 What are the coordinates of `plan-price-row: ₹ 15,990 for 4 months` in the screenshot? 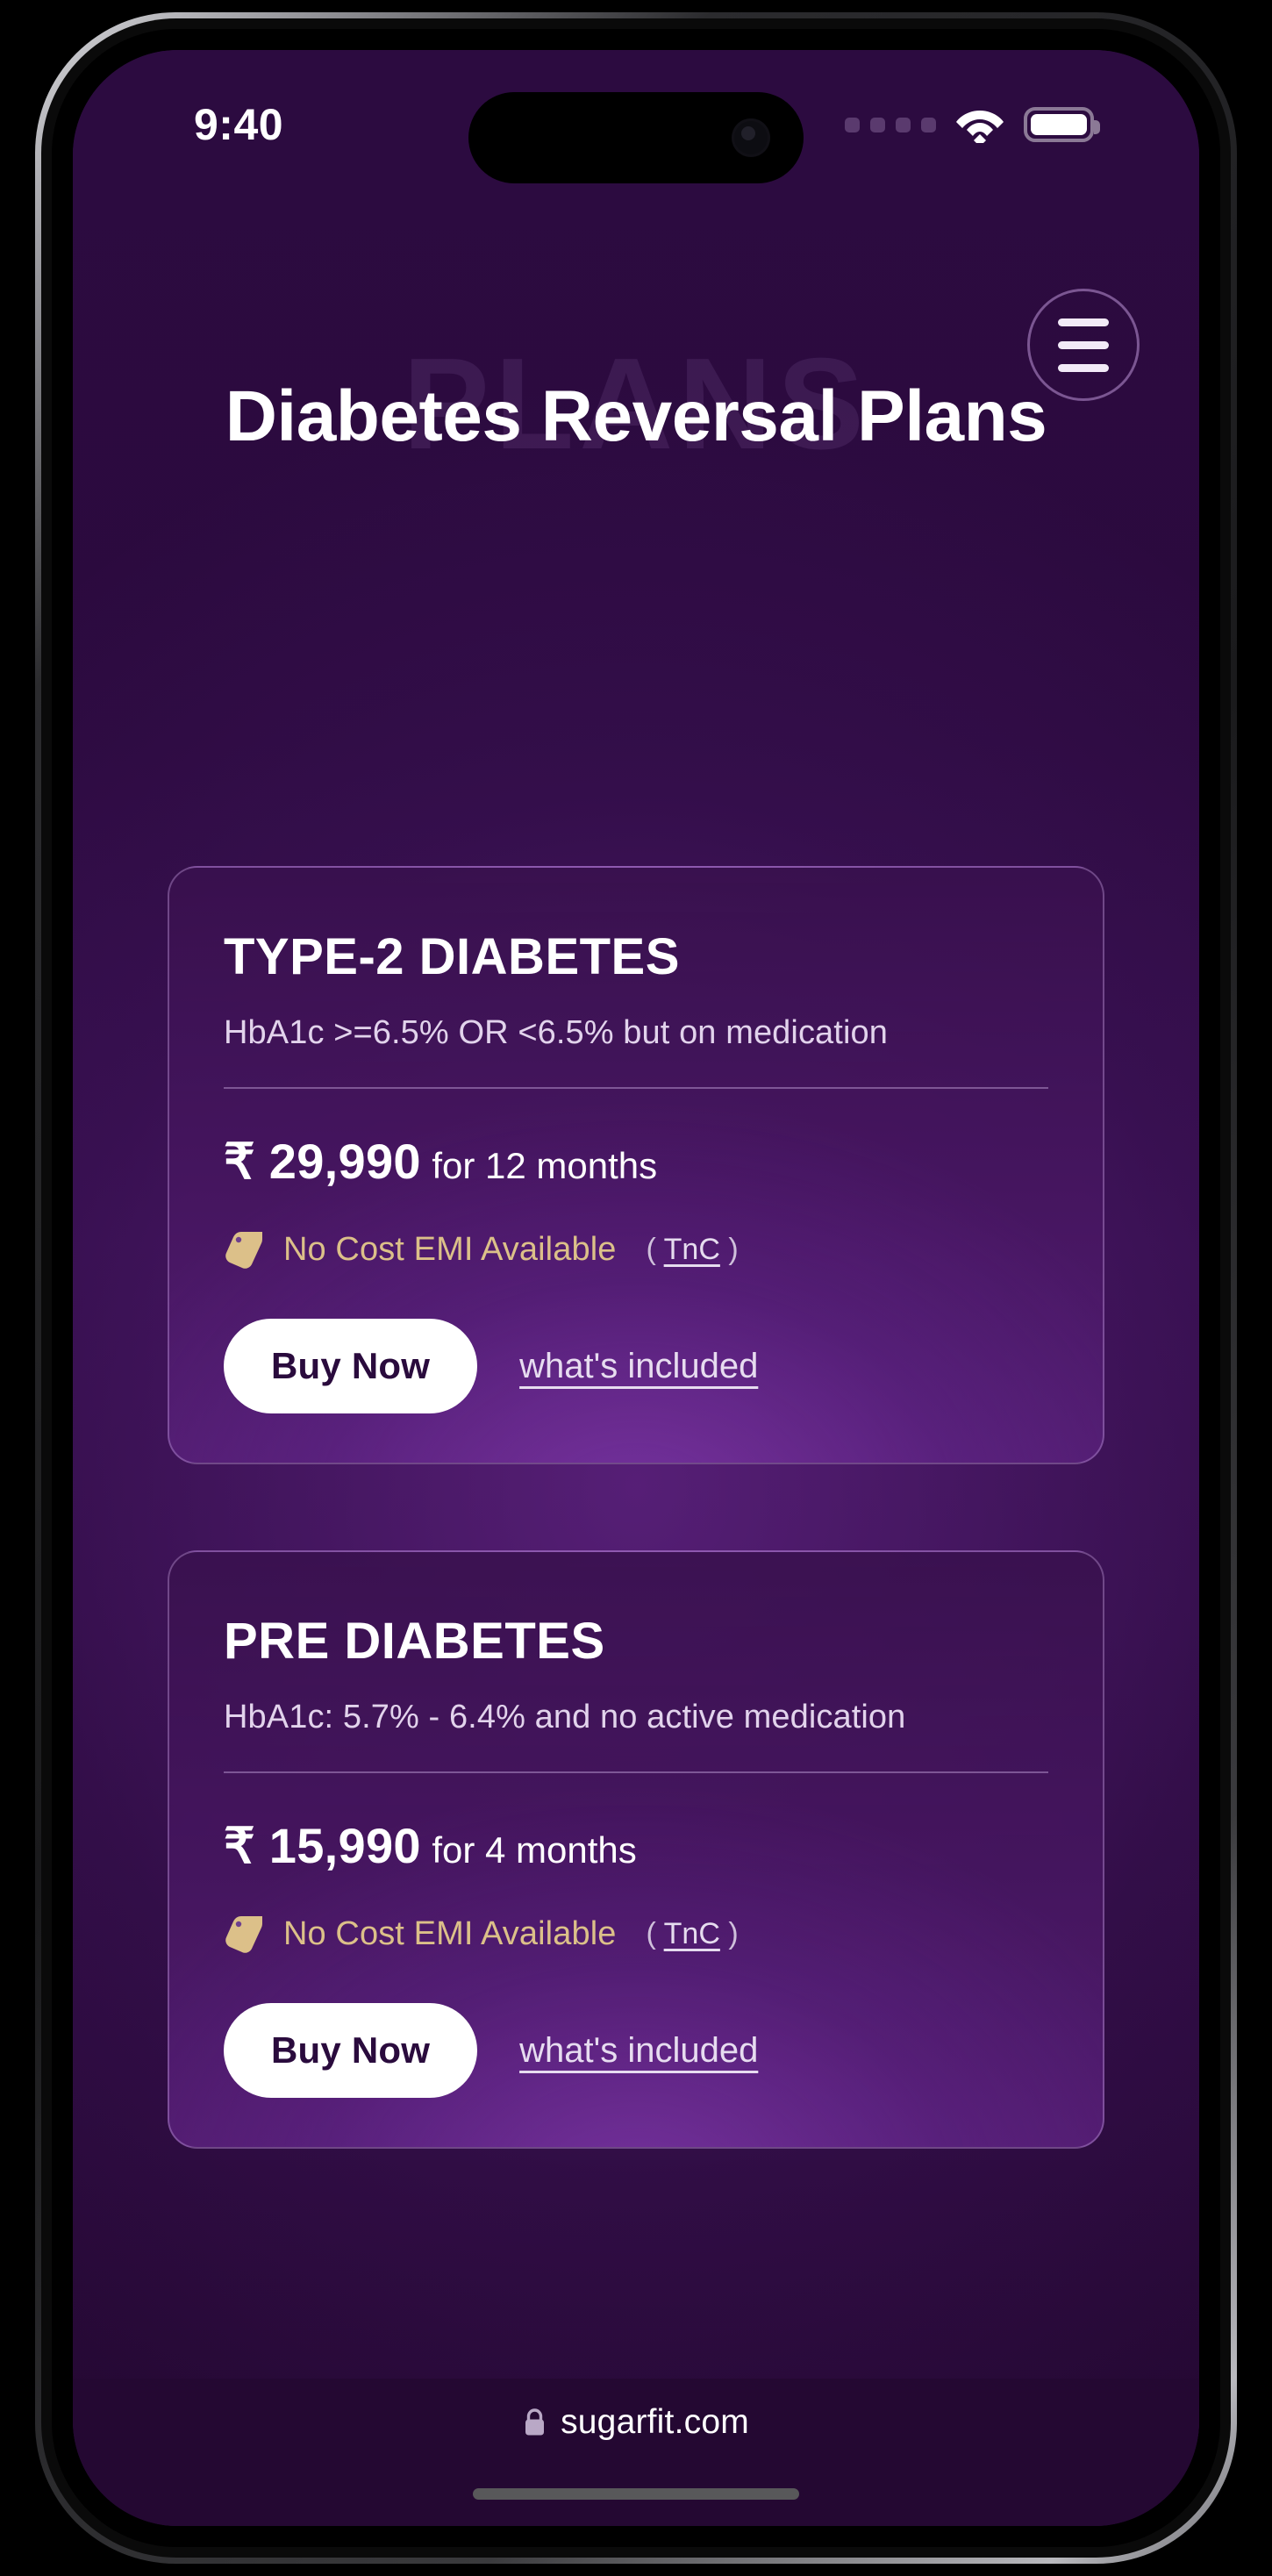 It's located at (636, 1846).